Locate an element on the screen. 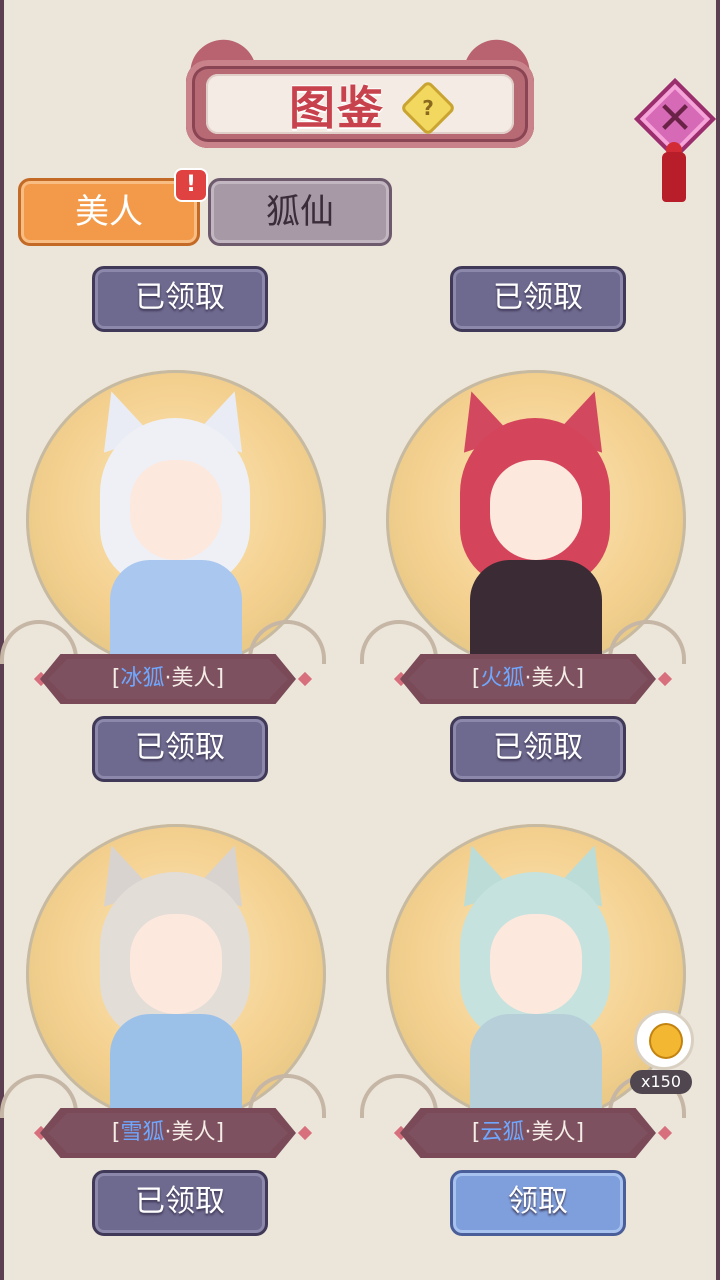 The image size is (720, 1280). character-card-fire-fox: [火狐·美人] is located at coordinates (525, 540).